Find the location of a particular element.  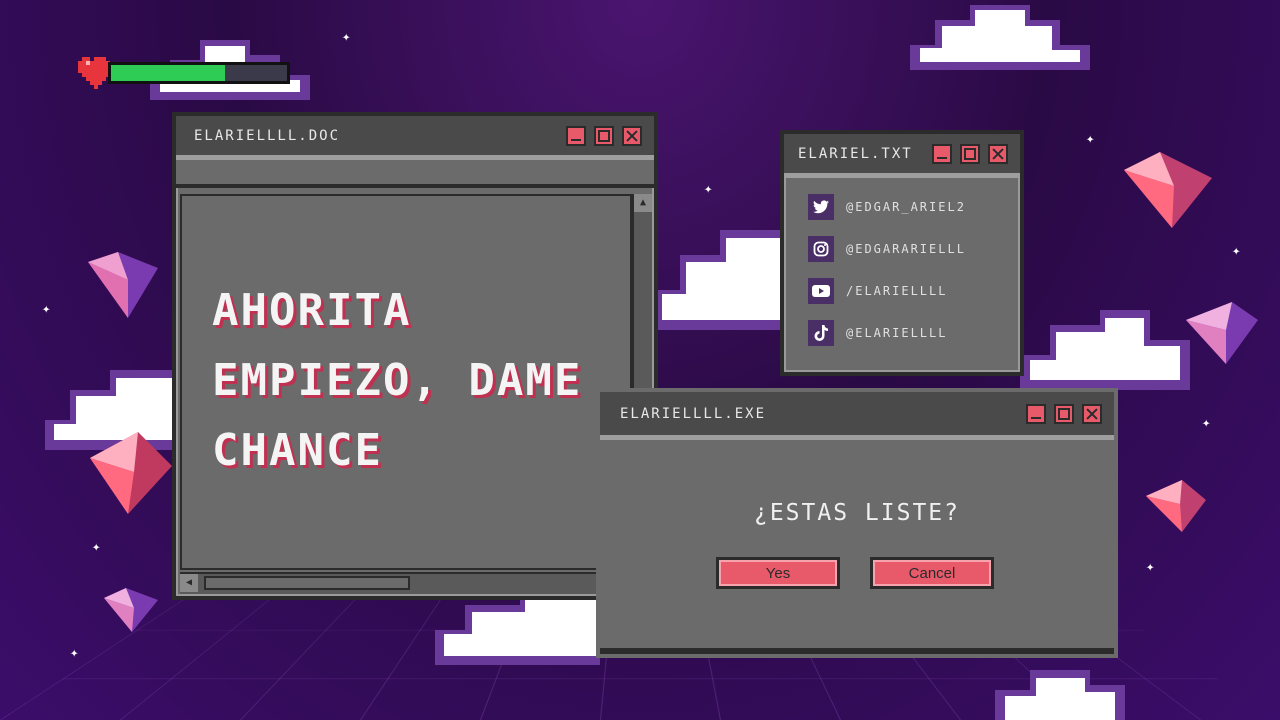

social-item-youtube: /ELARIELLLL is located at coordinates (902, 291).